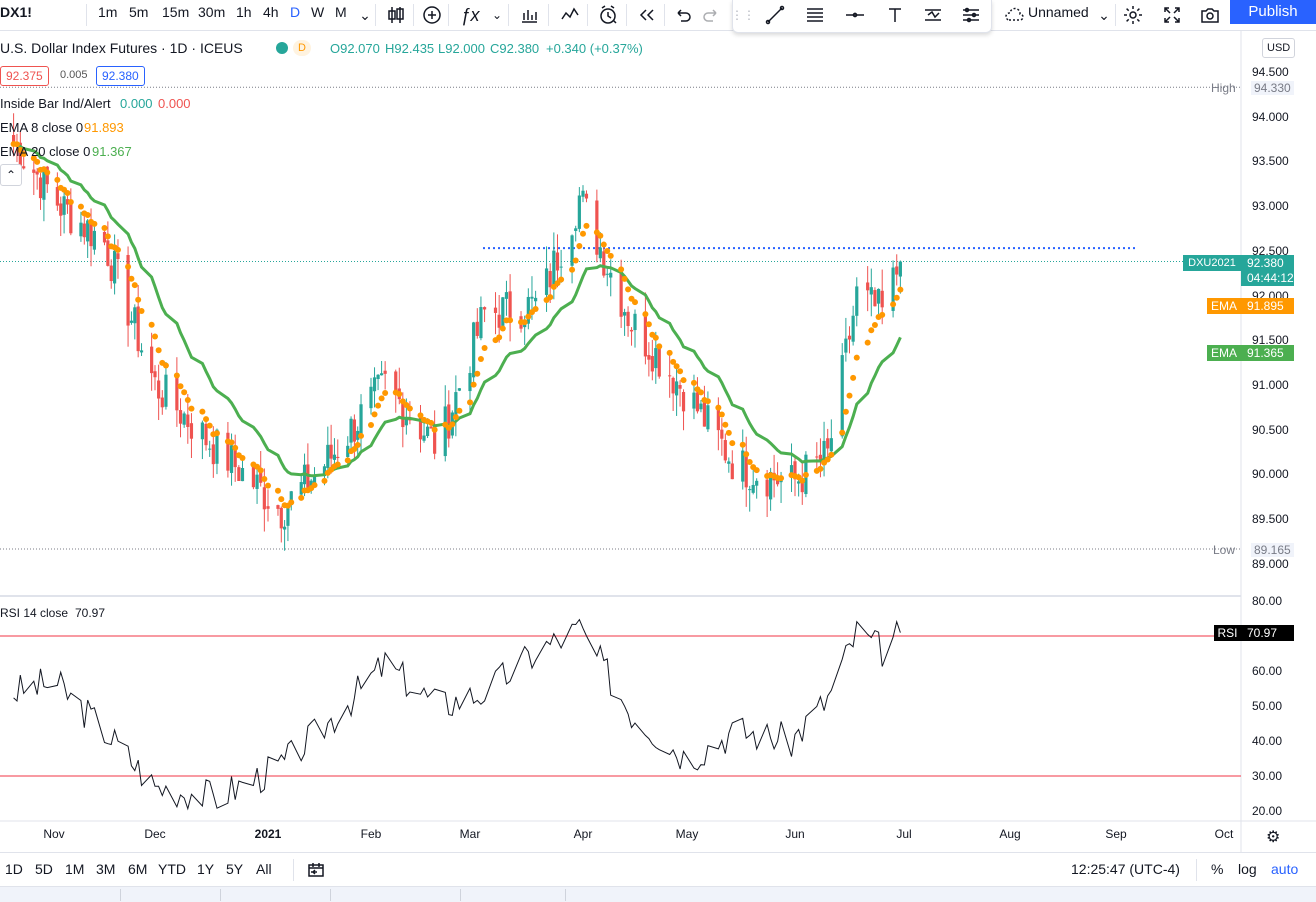 This screenshot has width=1316, height=902. Describe the element at coordinates (44, 869) in the screenshot. I see `range-5d-button: 5D` at that location.